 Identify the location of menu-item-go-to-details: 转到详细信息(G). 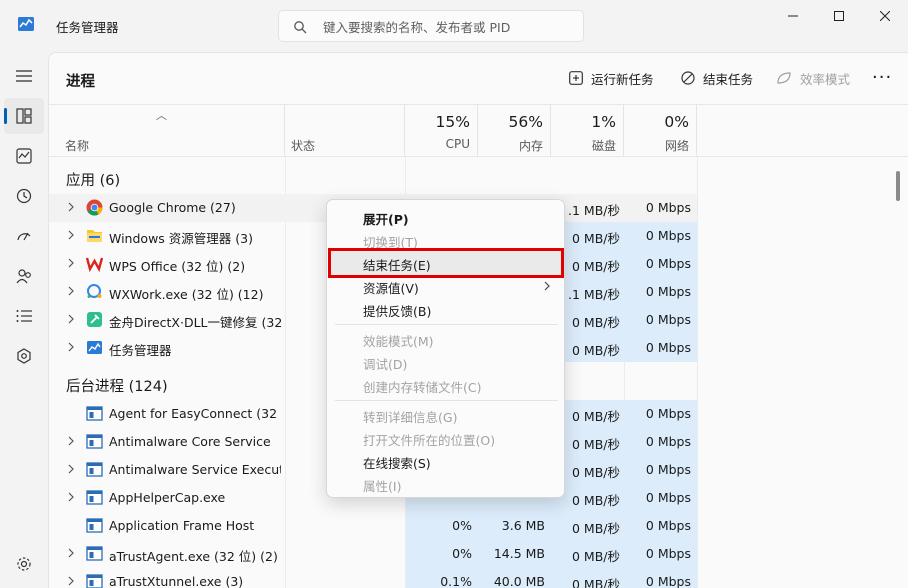
(410, 416).